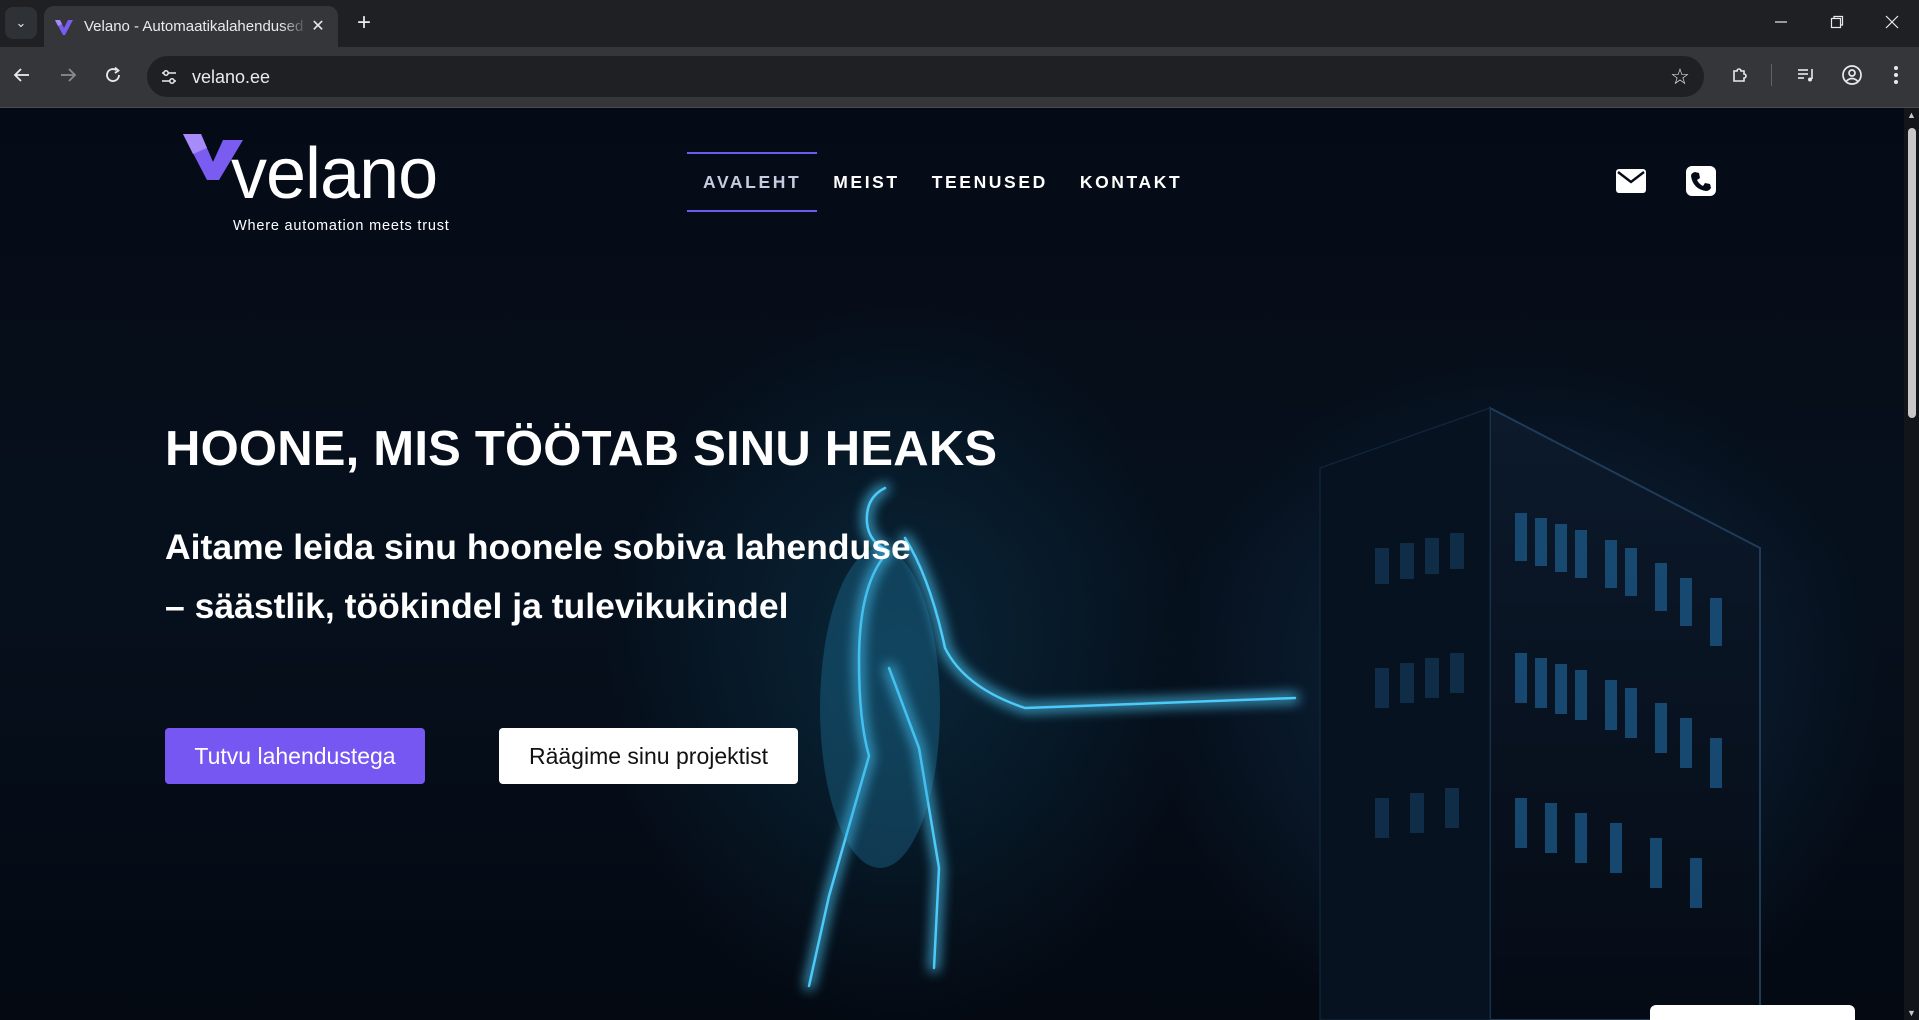  I want to click on reload-button, so click(113, 75).